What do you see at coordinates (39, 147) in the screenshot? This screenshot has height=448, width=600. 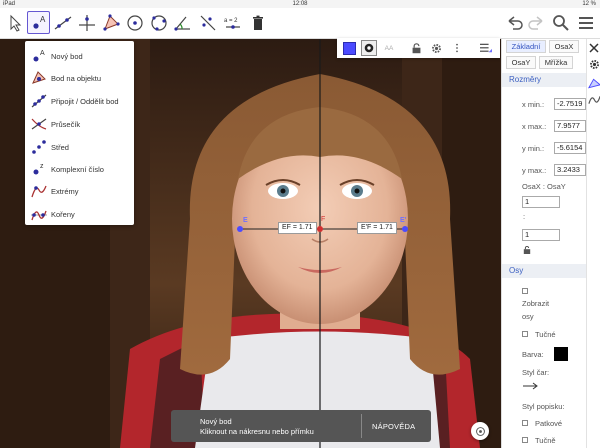 I see `midpoint-icon` at bounding box center [39, 147].